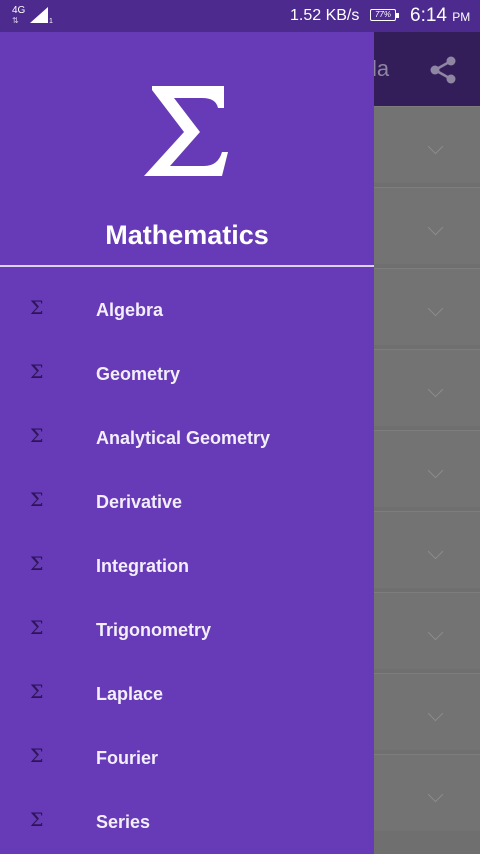 Image resolution: width=480 pixels, height=854 pixels. I want to click on menu-item-label: Algebra, so click(130, 310).